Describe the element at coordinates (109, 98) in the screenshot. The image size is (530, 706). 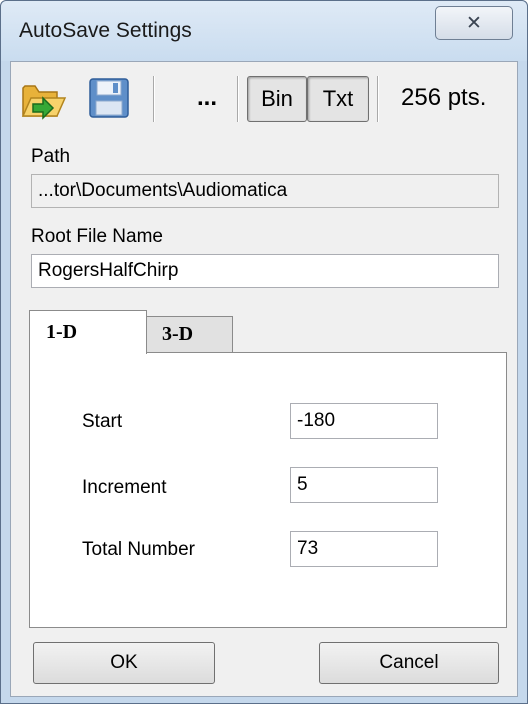
I see `floppy-disk-icon` at that location.